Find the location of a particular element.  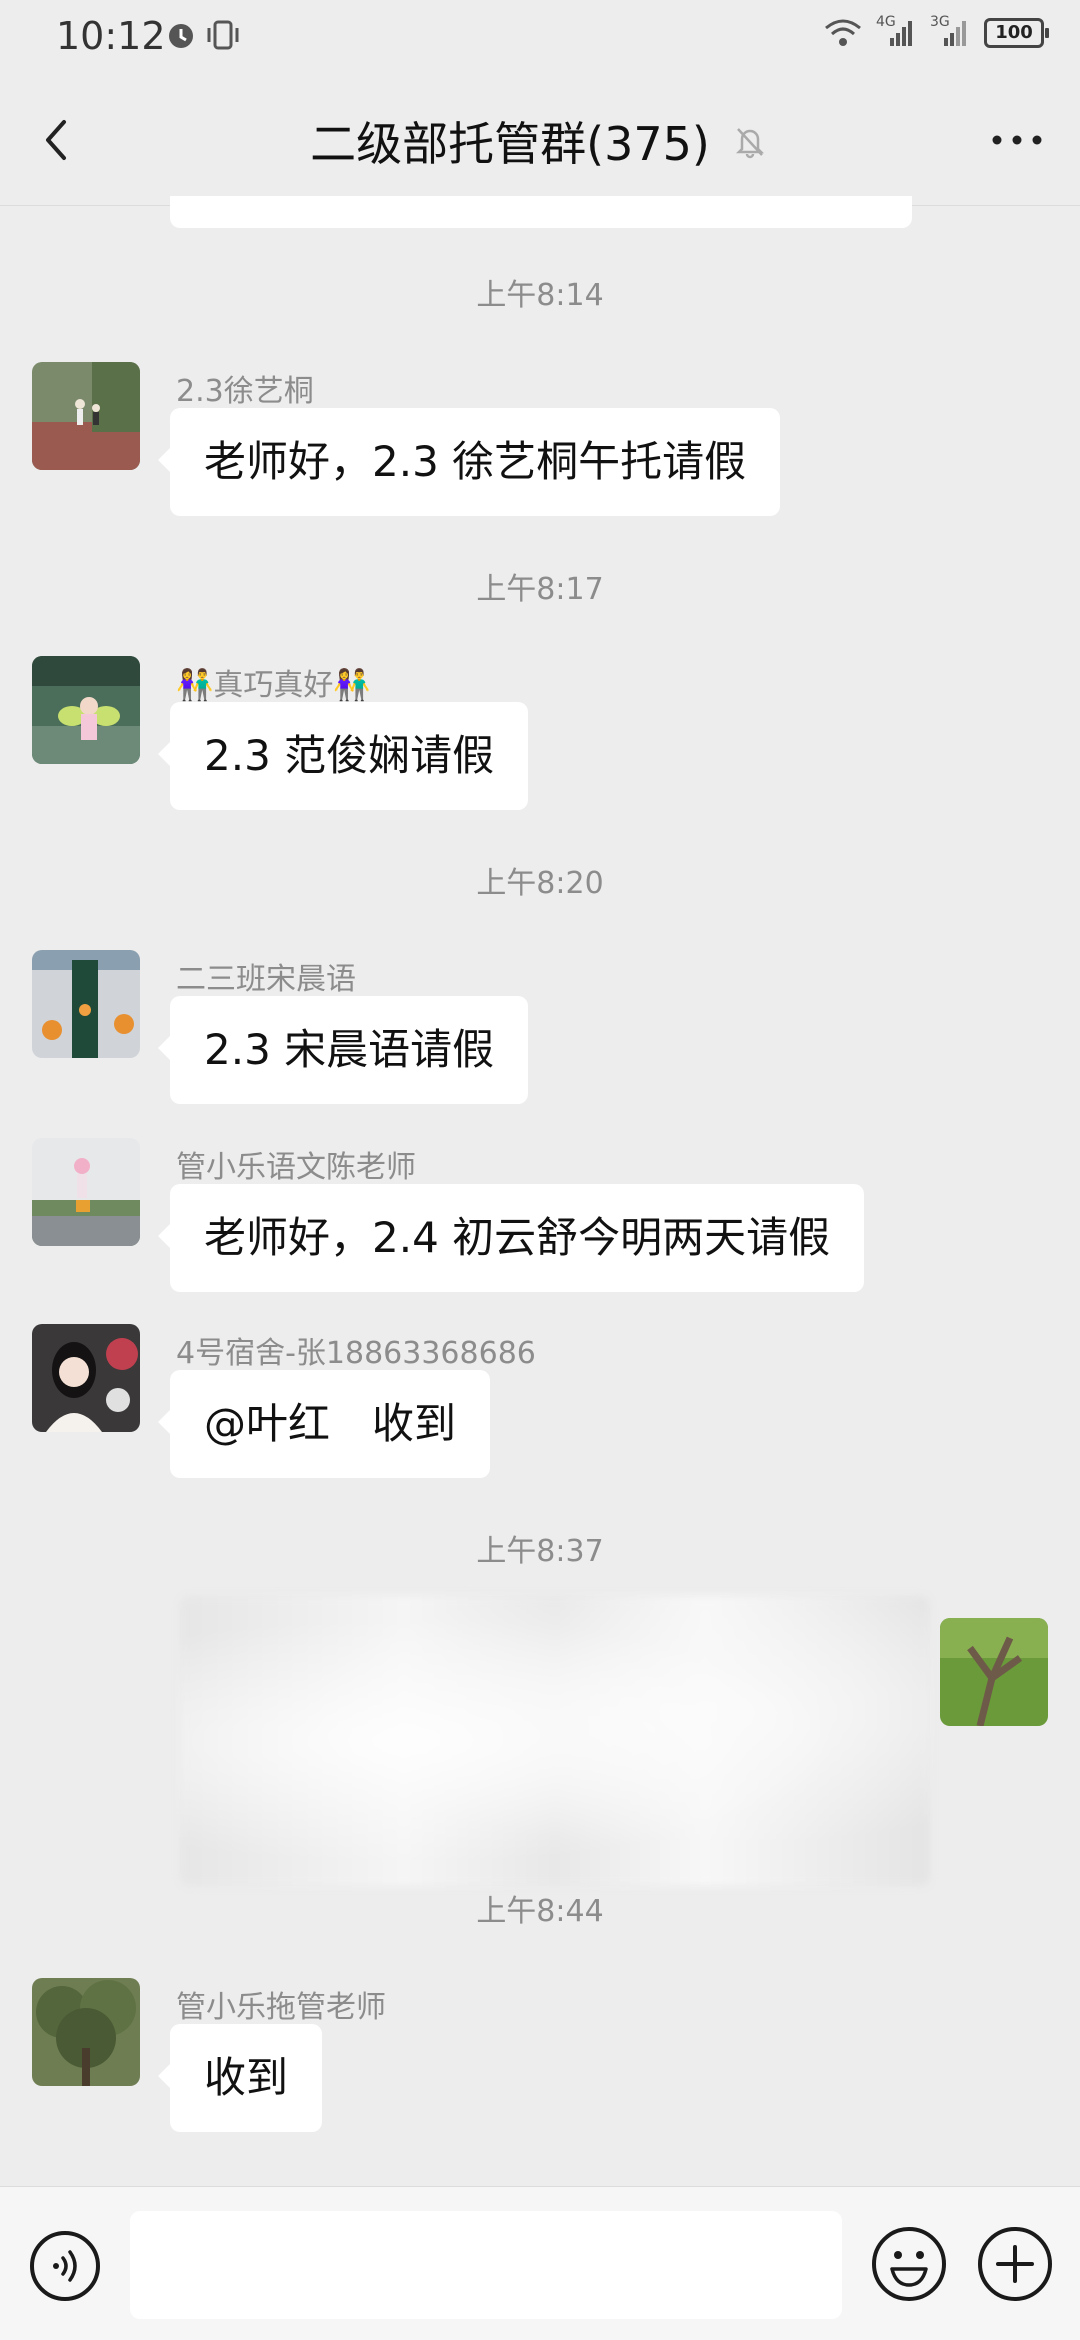

message-bubble: 2.3 宋晨语请假 is located at coordinates (343, 1050).